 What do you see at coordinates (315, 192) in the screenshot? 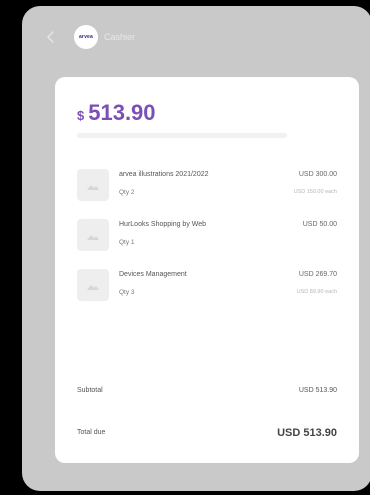
I see `item-unit-price: USD 150.00 each` at bounding box center [315, 192].